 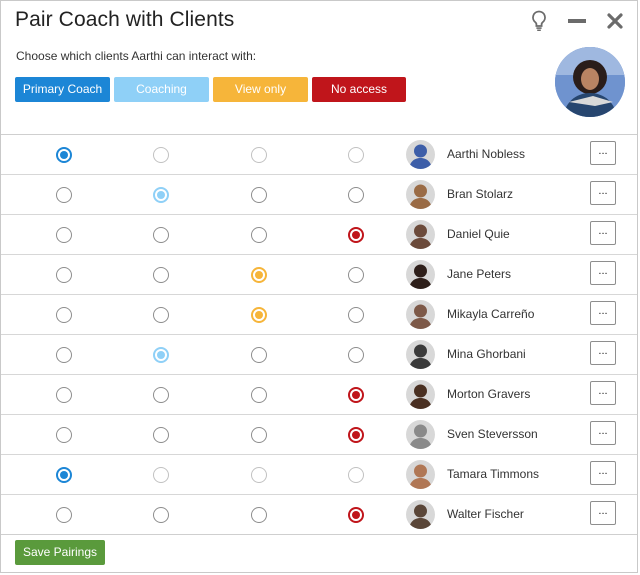 What do you see at coordinates (485, 514) in the screenshot?
I see `client-name: Walter Fischer` at bounding box center [485, 514].